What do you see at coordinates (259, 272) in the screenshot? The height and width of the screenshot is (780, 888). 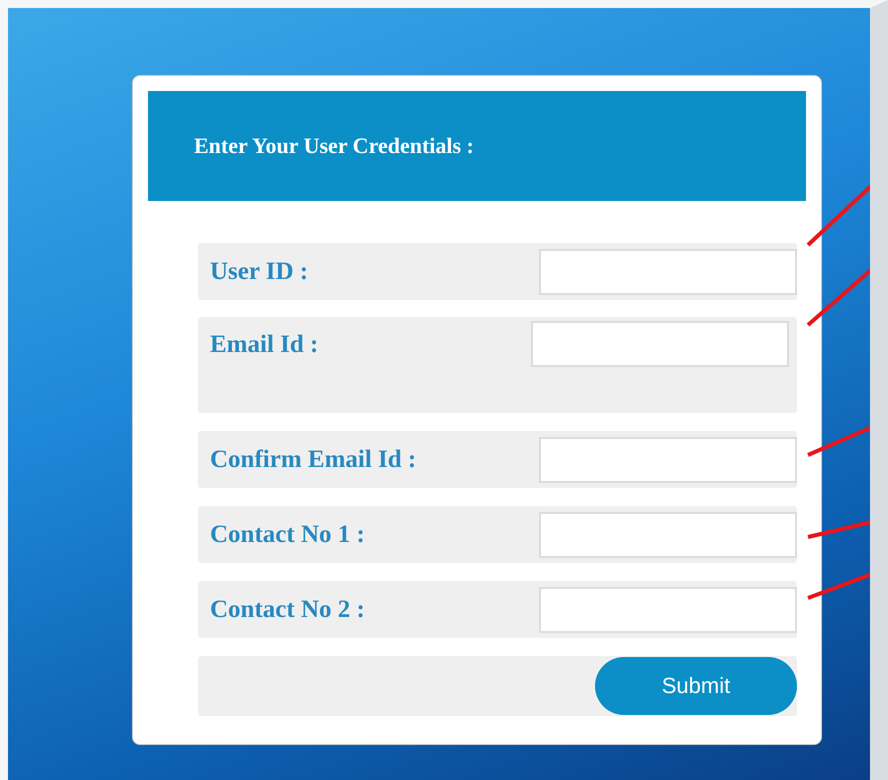 I see `field-label: User ID :` at bounding box center [259, 272].